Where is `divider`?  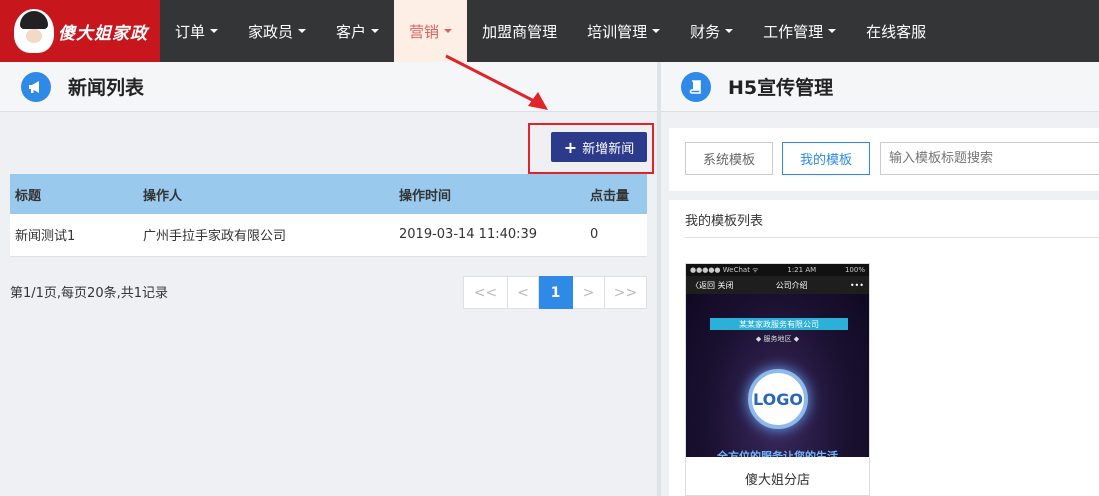 divider is located at coordinates (892, 237).